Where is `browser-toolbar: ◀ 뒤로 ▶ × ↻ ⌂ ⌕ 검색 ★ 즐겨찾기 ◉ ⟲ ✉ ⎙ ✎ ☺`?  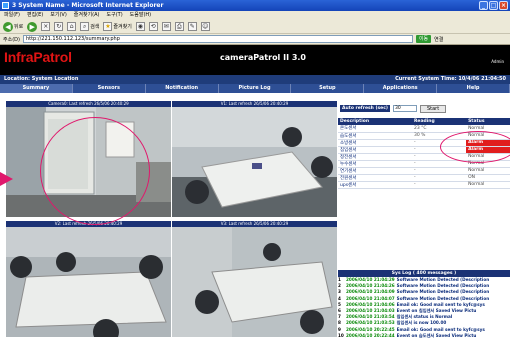 browser-toolbar: ◀ 뒤로 ▶ × ↻ ⌂ ⌕ 검색 ★ 즐겨찾기 ◉ ⟲ ✉ ⎙ ✎ ☺ is located at coordinates (255, 27).